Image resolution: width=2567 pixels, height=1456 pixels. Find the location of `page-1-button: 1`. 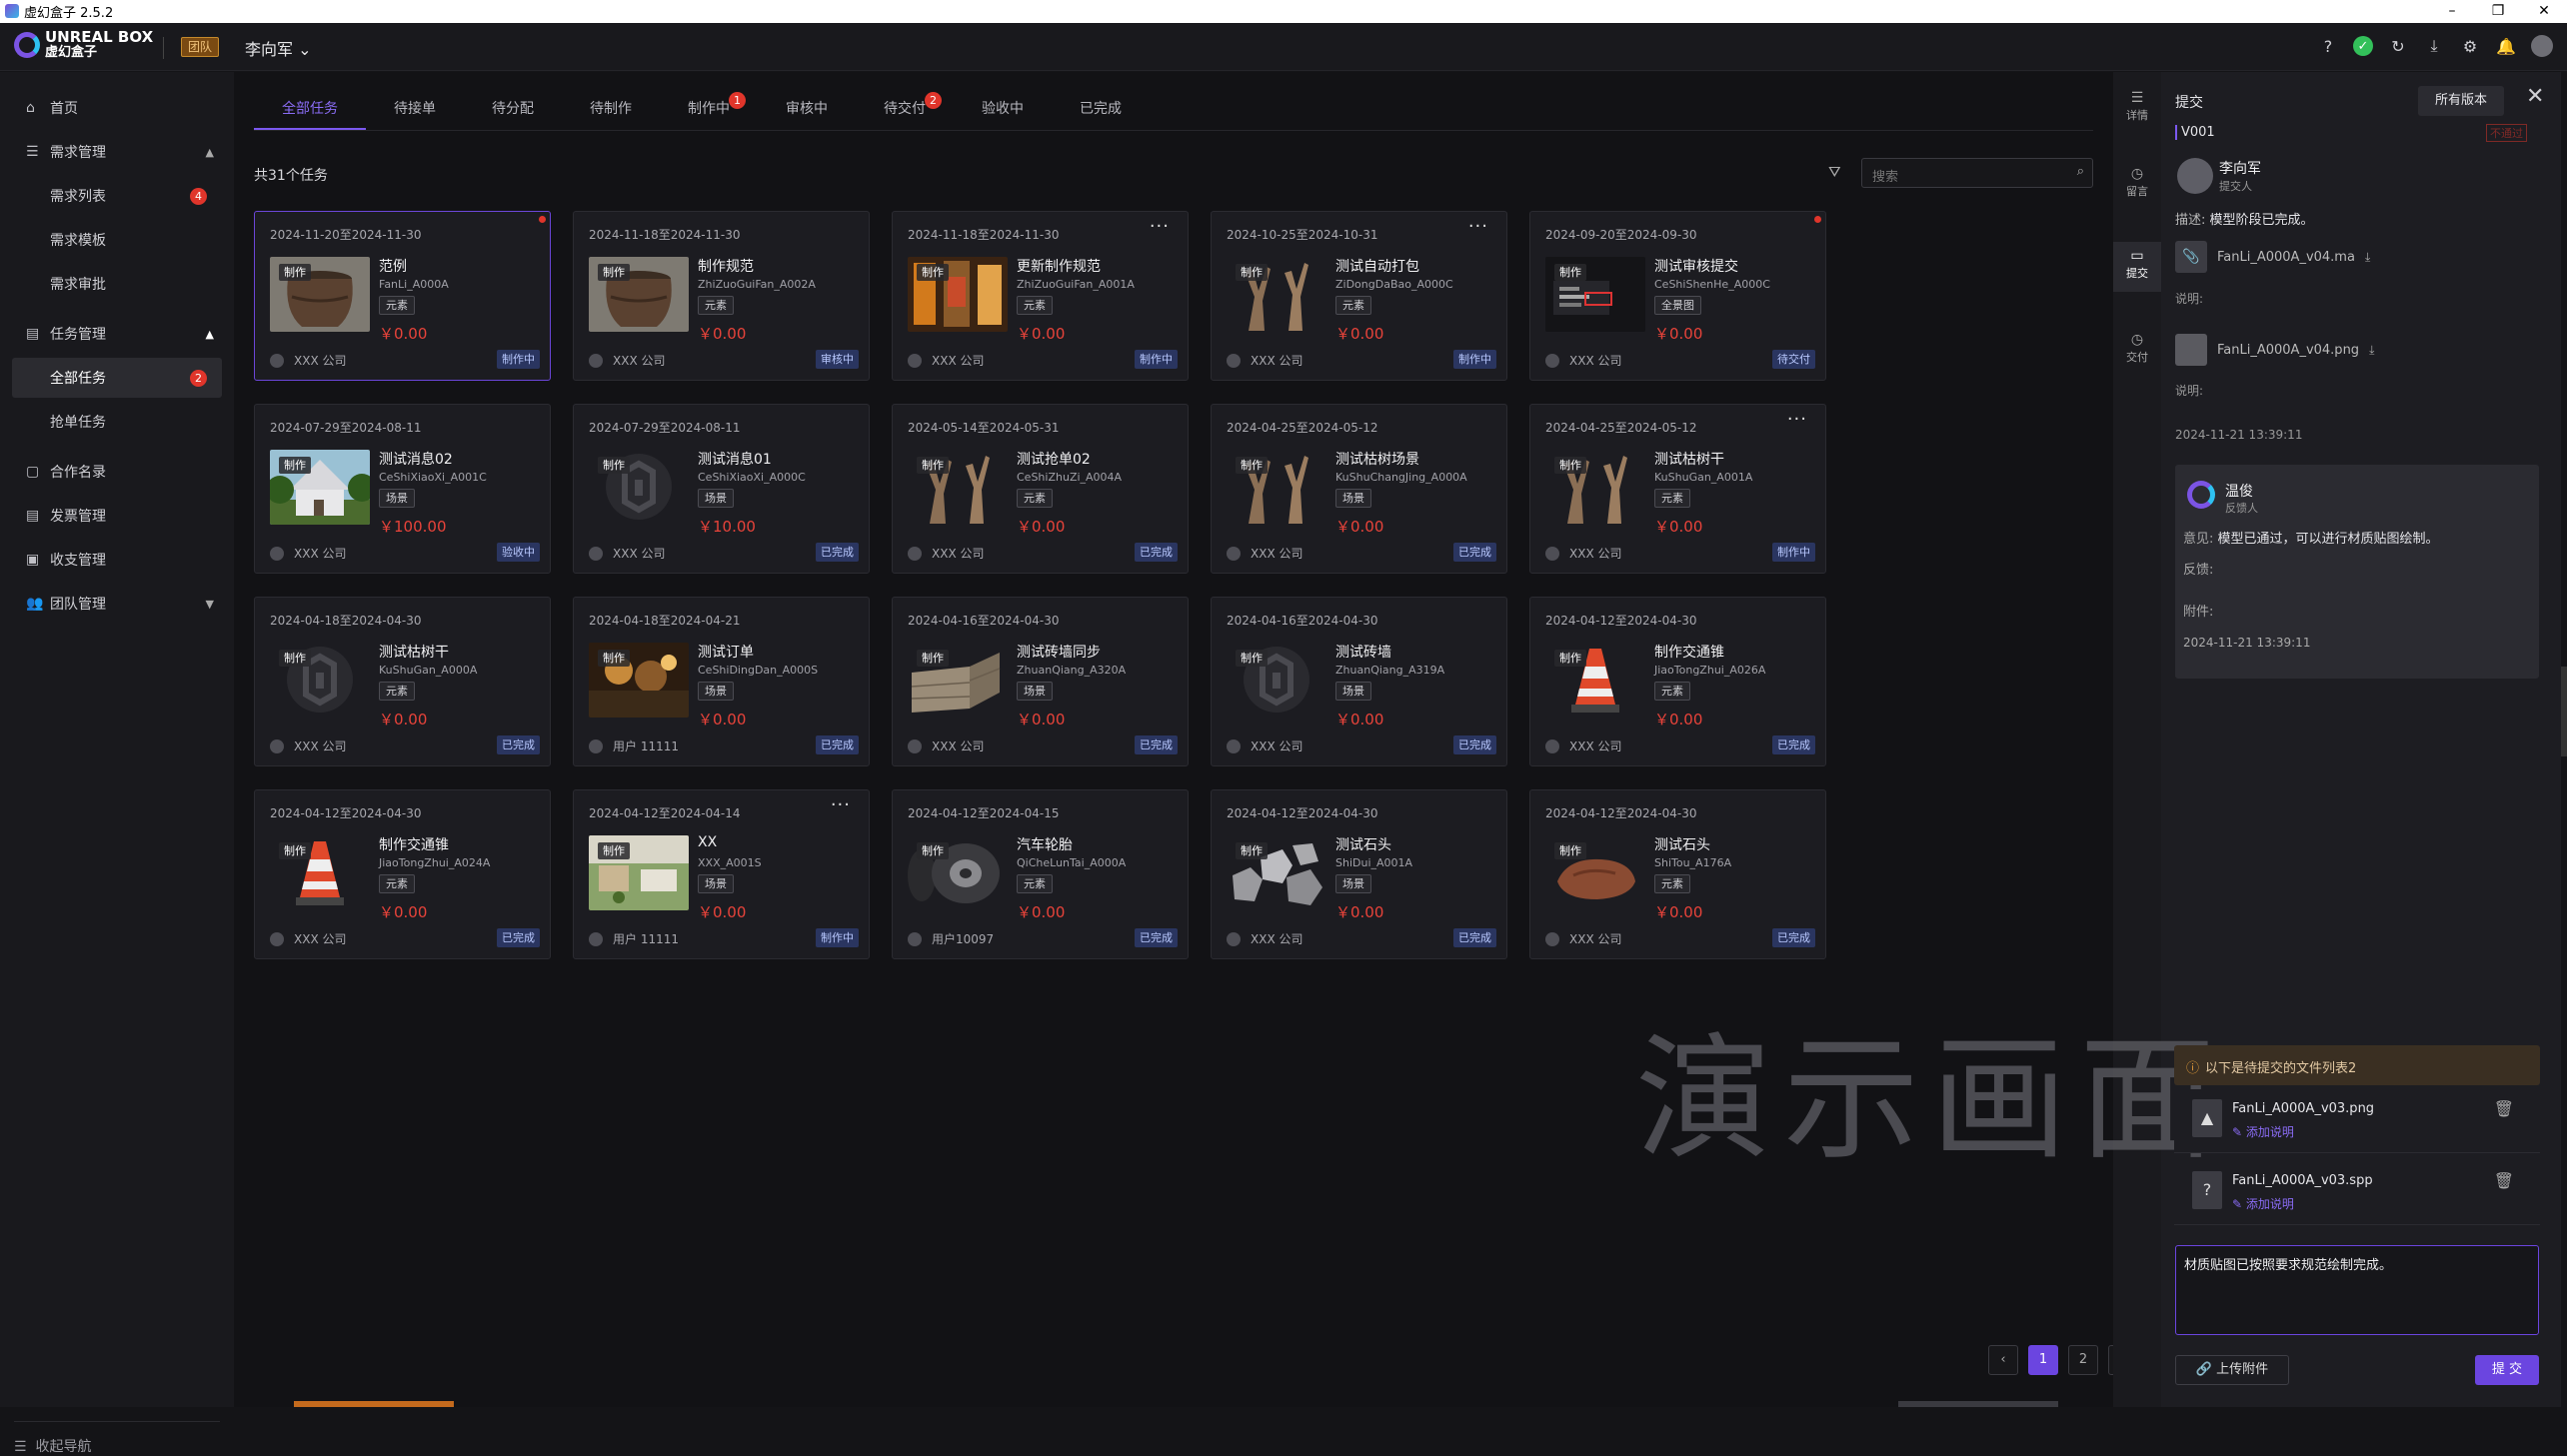

page-1-button: 1 is located at coordinates (2043, 1360).